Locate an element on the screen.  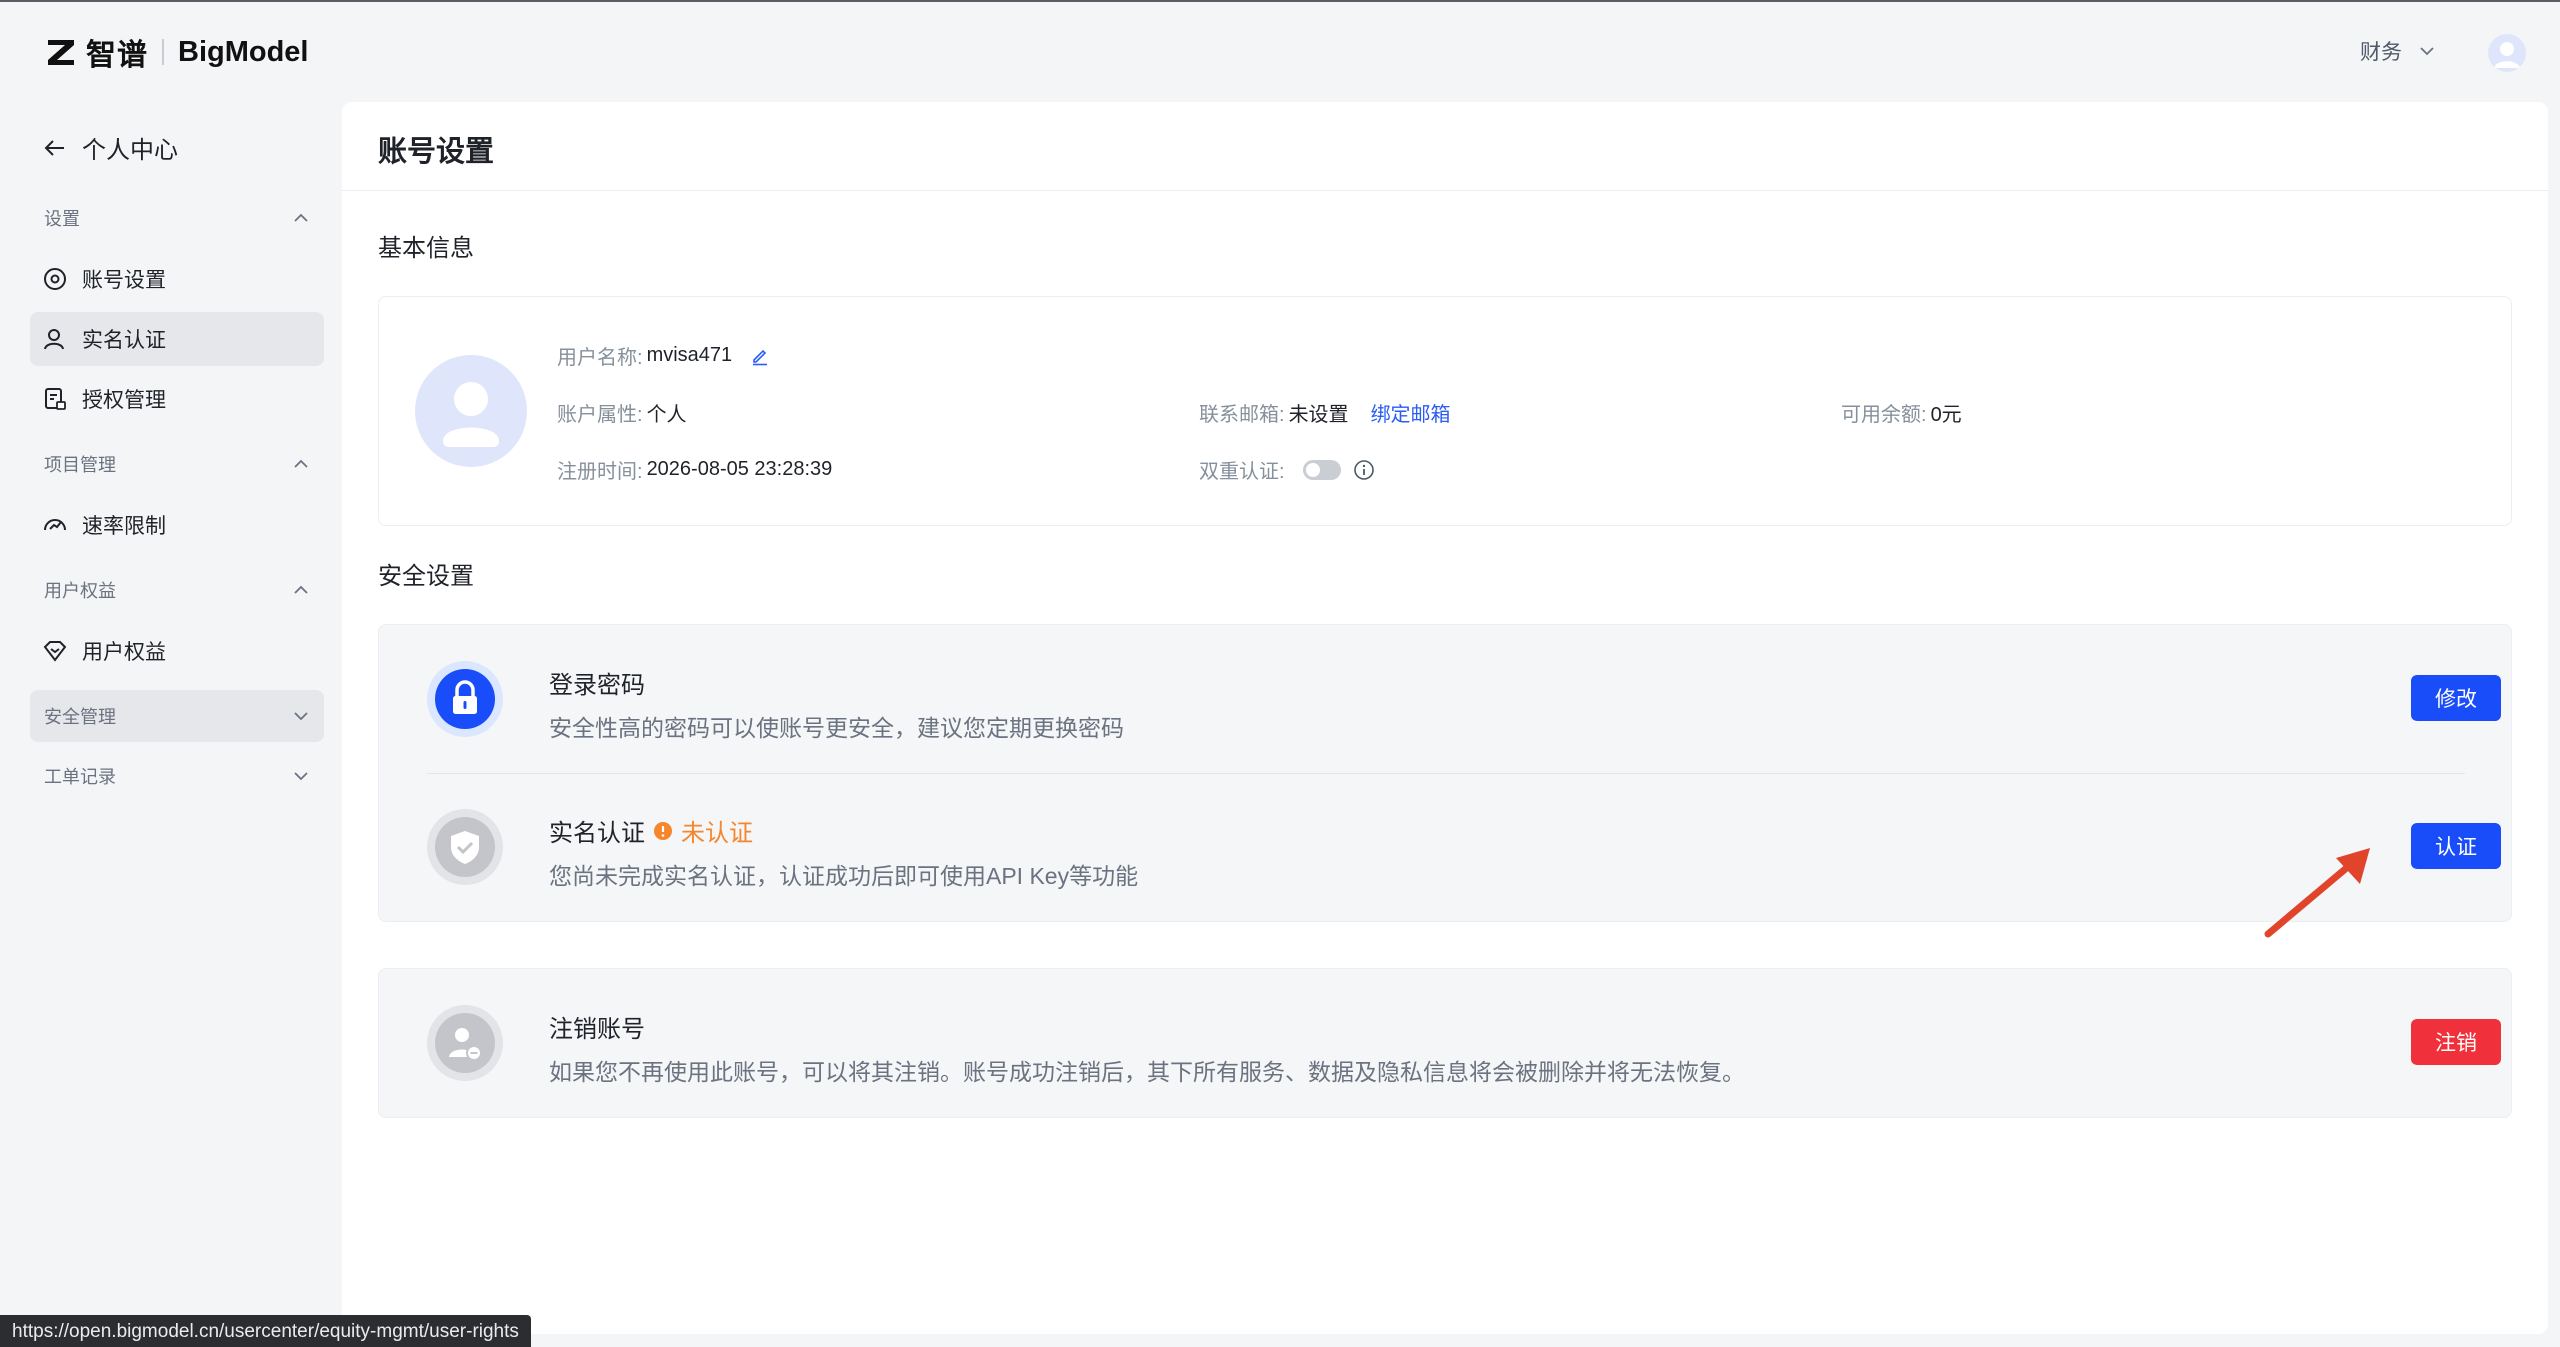
lock-icon is located at coordinates (465, 699).